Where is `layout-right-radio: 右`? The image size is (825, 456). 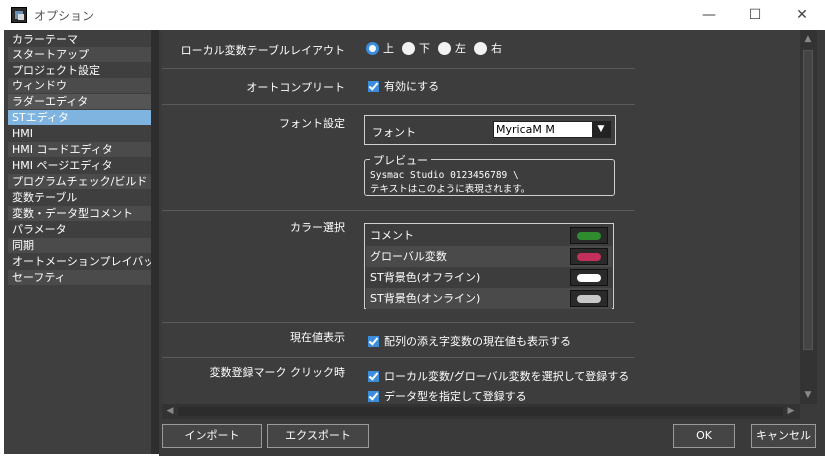 layout-right-radio: 右 is located at coordinates (488, 48).